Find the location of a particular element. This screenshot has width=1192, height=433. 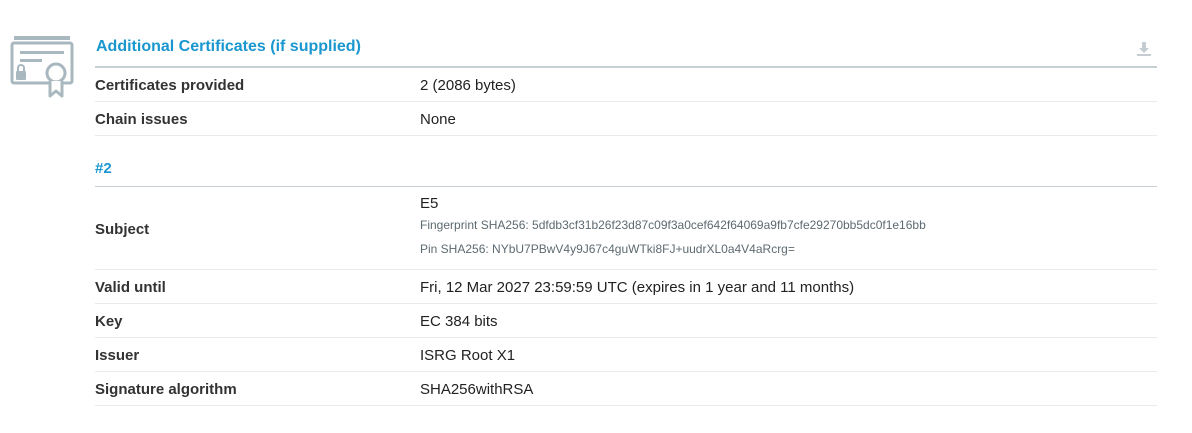

row-label: Subject is located at coordinates (122, 229).